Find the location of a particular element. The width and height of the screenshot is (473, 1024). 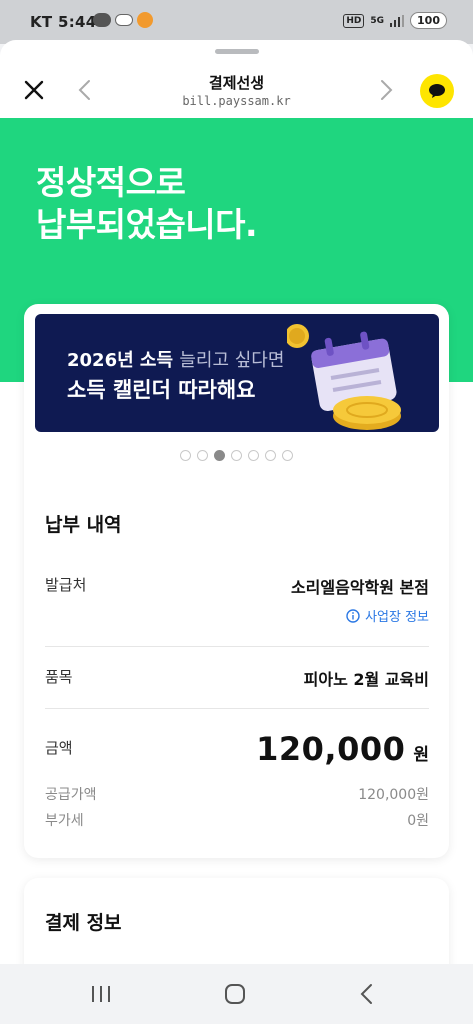

system-navigation-bar is located at coordinates (236, 994).